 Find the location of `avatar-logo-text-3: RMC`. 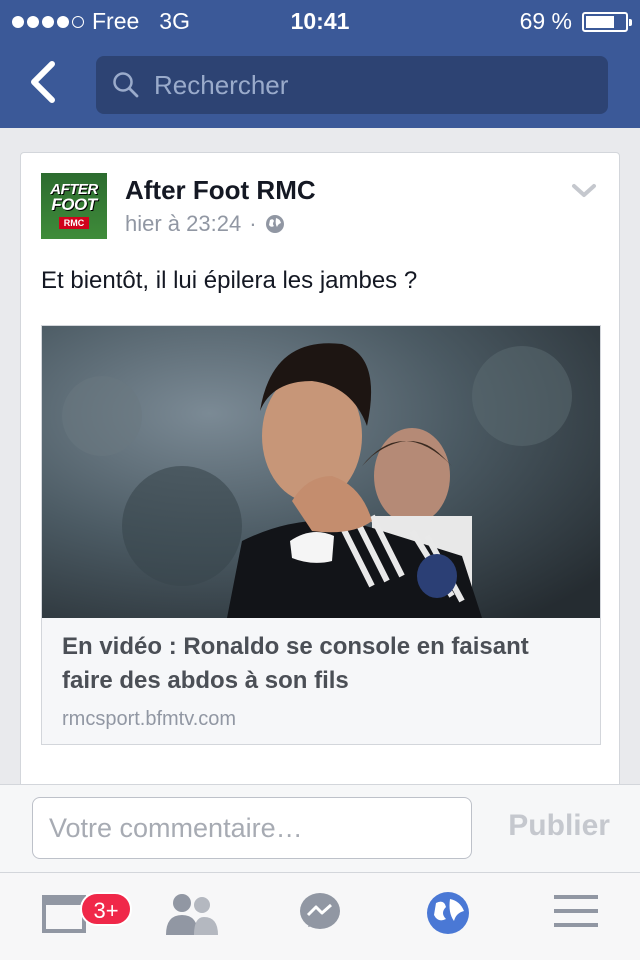

avatar-logo-text-3: RMC is located at coordinates (74, 223).